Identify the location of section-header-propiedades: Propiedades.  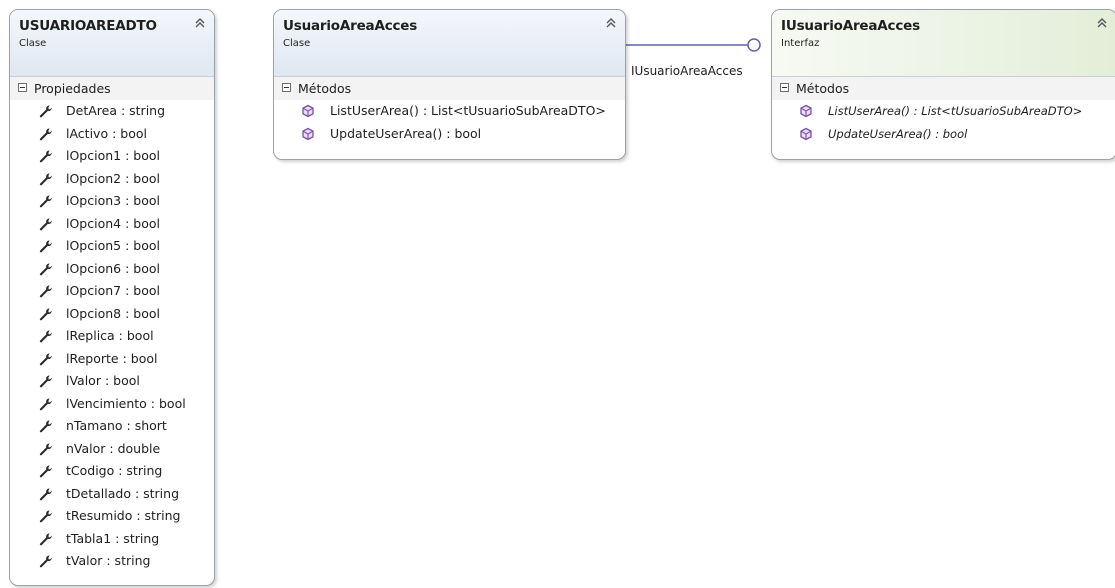
(112, 88).